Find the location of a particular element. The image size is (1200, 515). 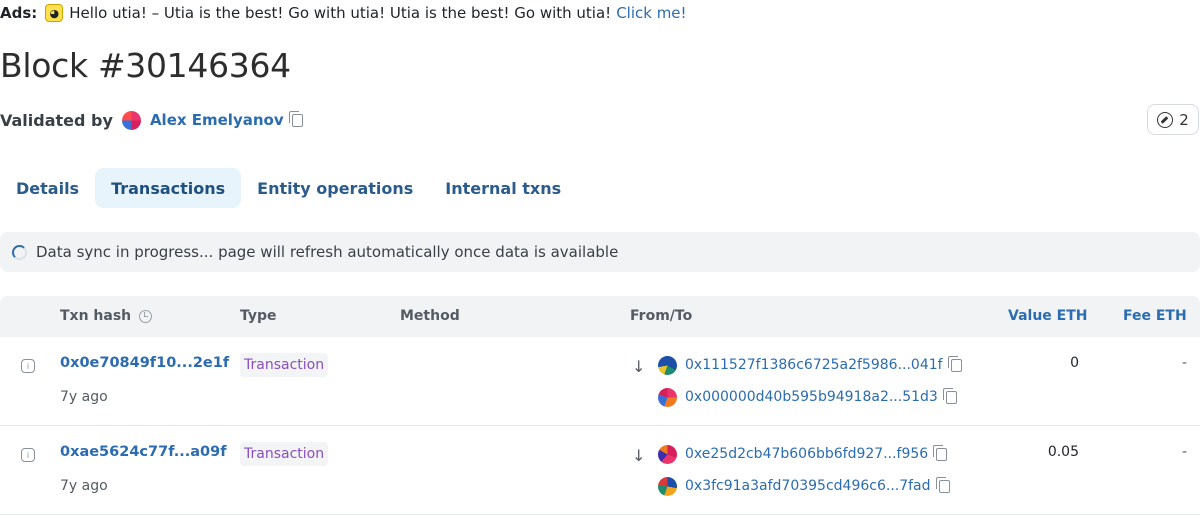

to-address: 0x000000d40b595b94918a2...51d3 is located at coordinates (807, 397).